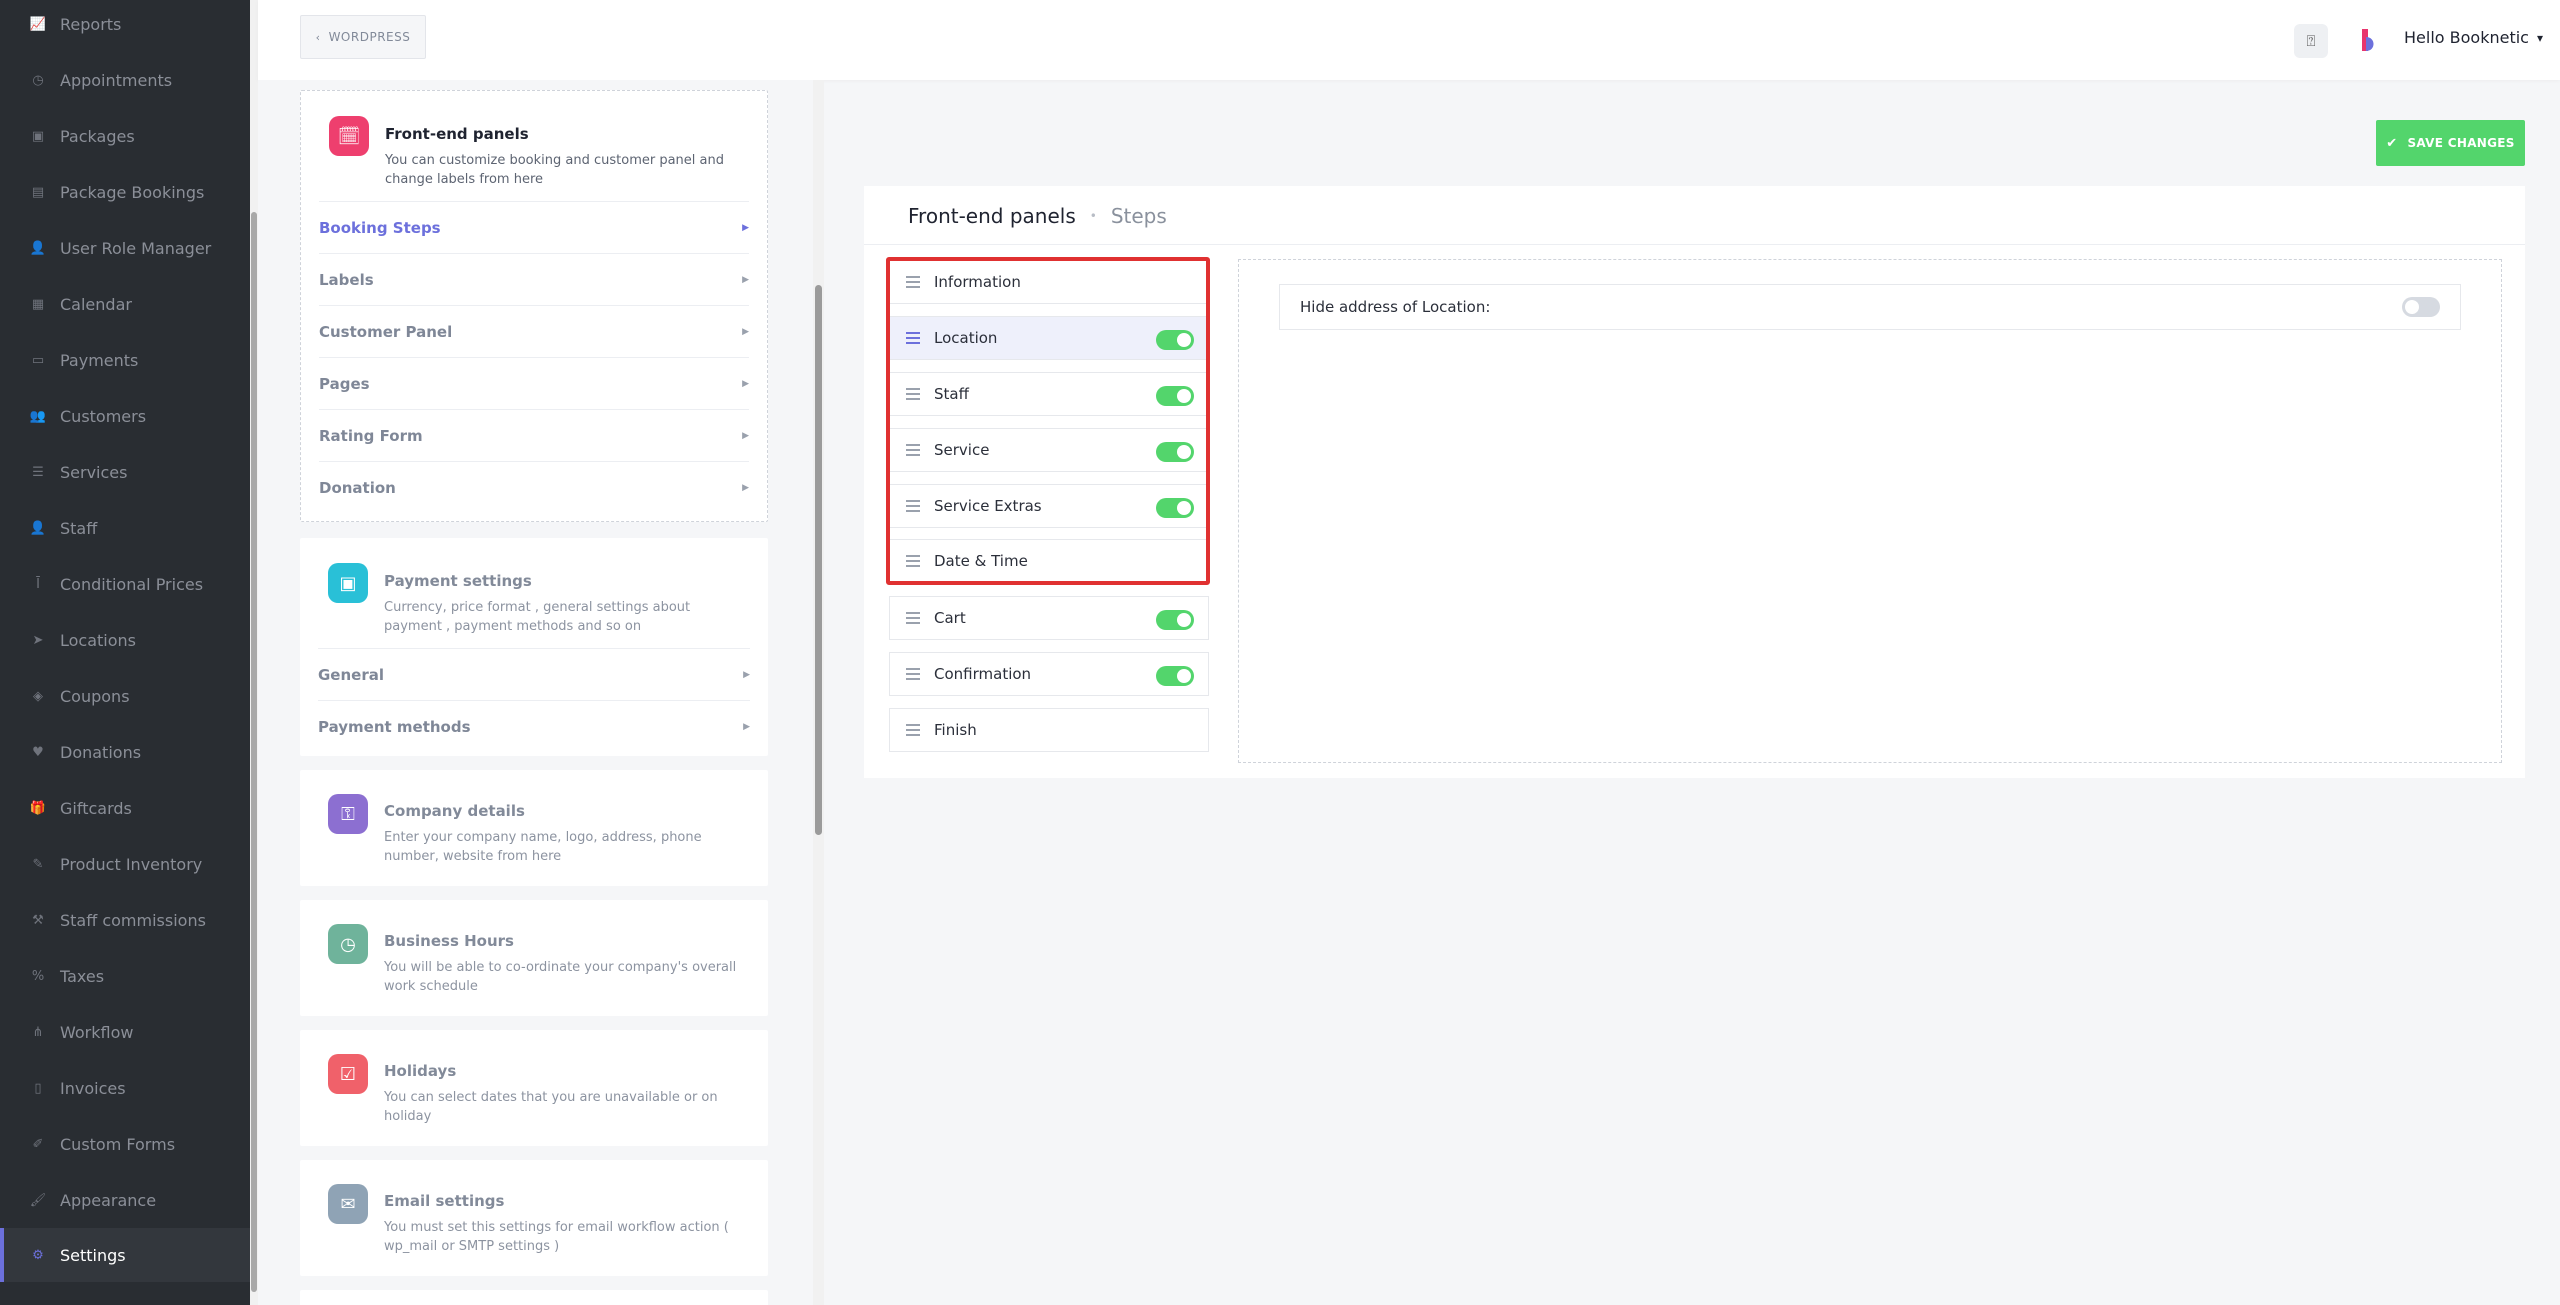  I want to click on question-chat-icon: ⍰, so click(2311, 41).